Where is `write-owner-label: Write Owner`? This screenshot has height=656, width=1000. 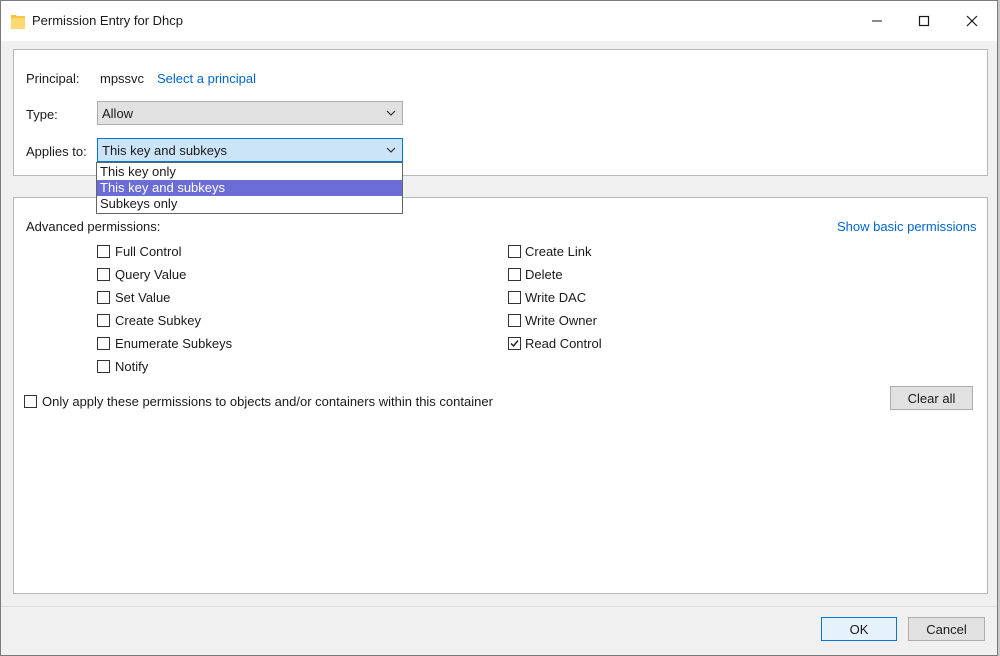 write-owner-label: Write Owner is located at coordinates (561, 320).